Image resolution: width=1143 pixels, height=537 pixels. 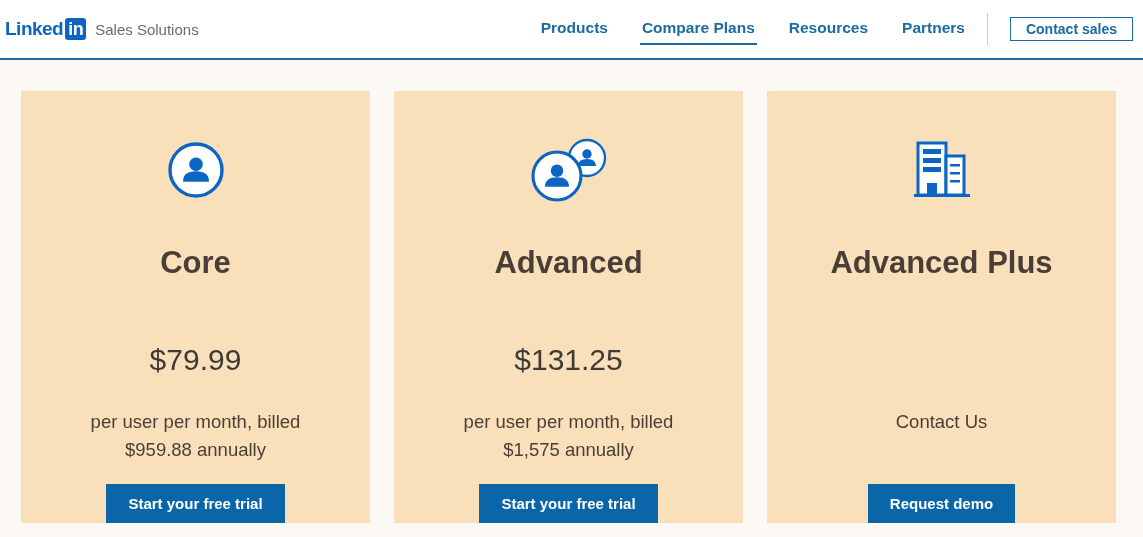 What do you see at coordinates (828, 29) in the screenshot?
I see `nav-tab: Resources` at bounding box center [828, 29].